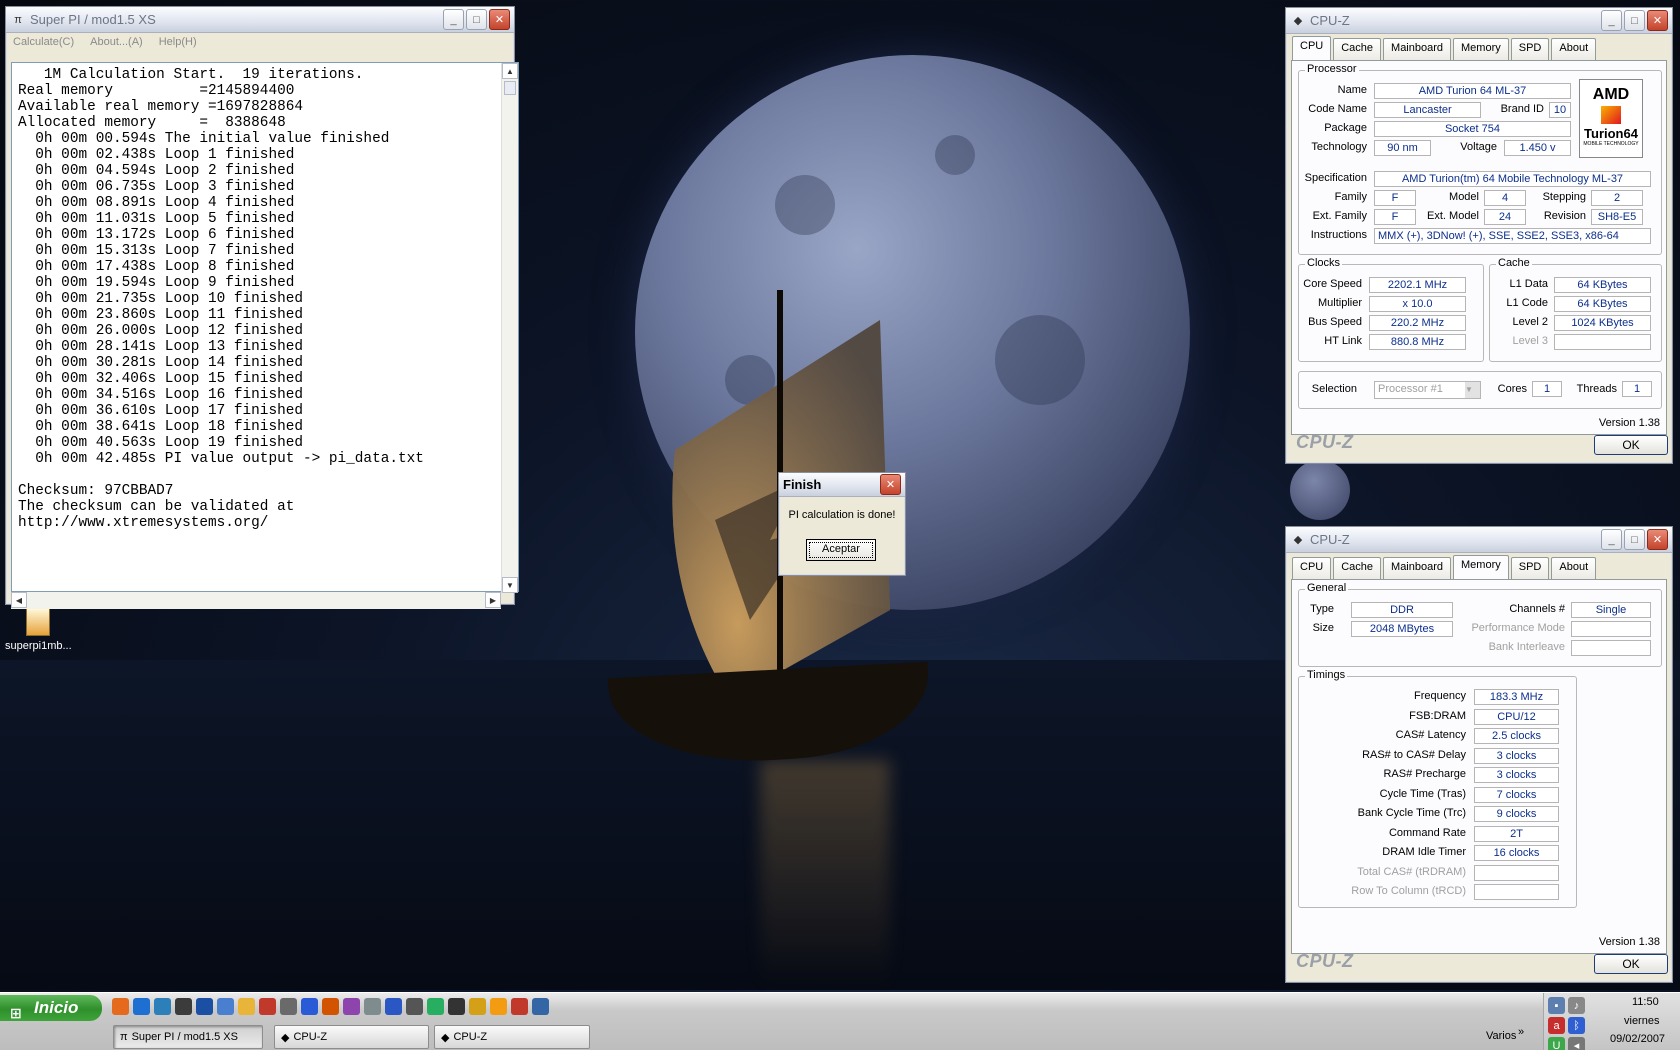 This screenshot has height=1050, width=1680. Describe the element at coordinates (178, 42) in the screenshot. I see `menu-help: Help(H)` at that location.